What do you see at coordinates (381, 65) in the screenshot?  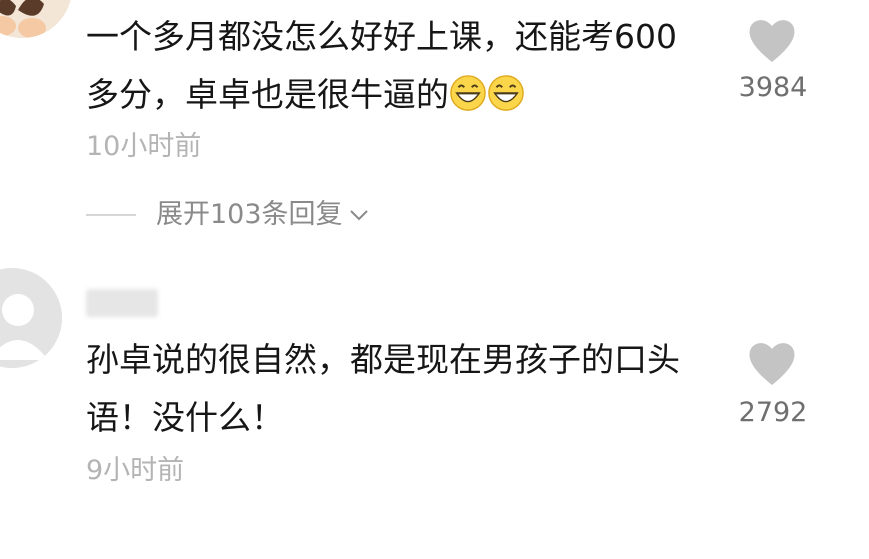 I see `comment-text: 一个多月都没怎么好好上课，还能考600多分，卓卓也是很牛逼的` at bounding box center [381, 65].